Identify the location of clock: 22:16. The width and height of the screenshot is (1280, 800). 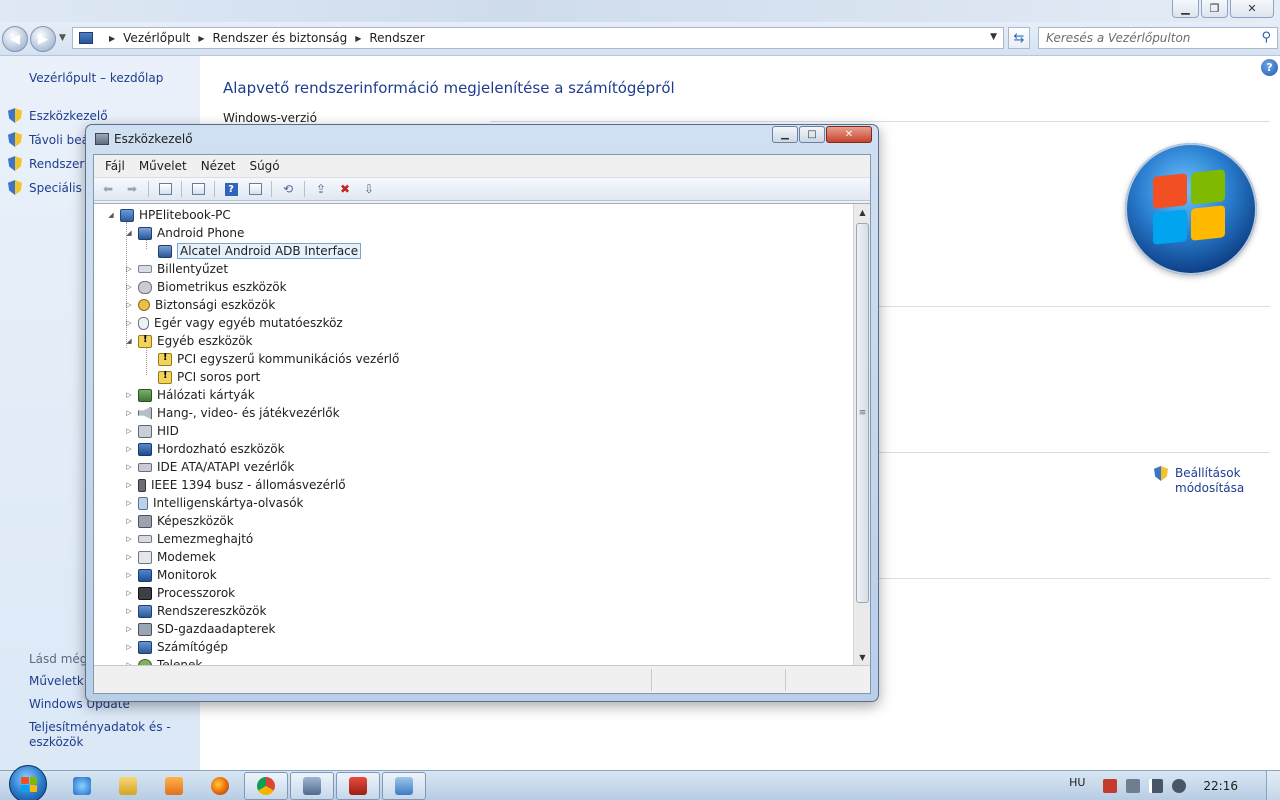
(1220, 786).